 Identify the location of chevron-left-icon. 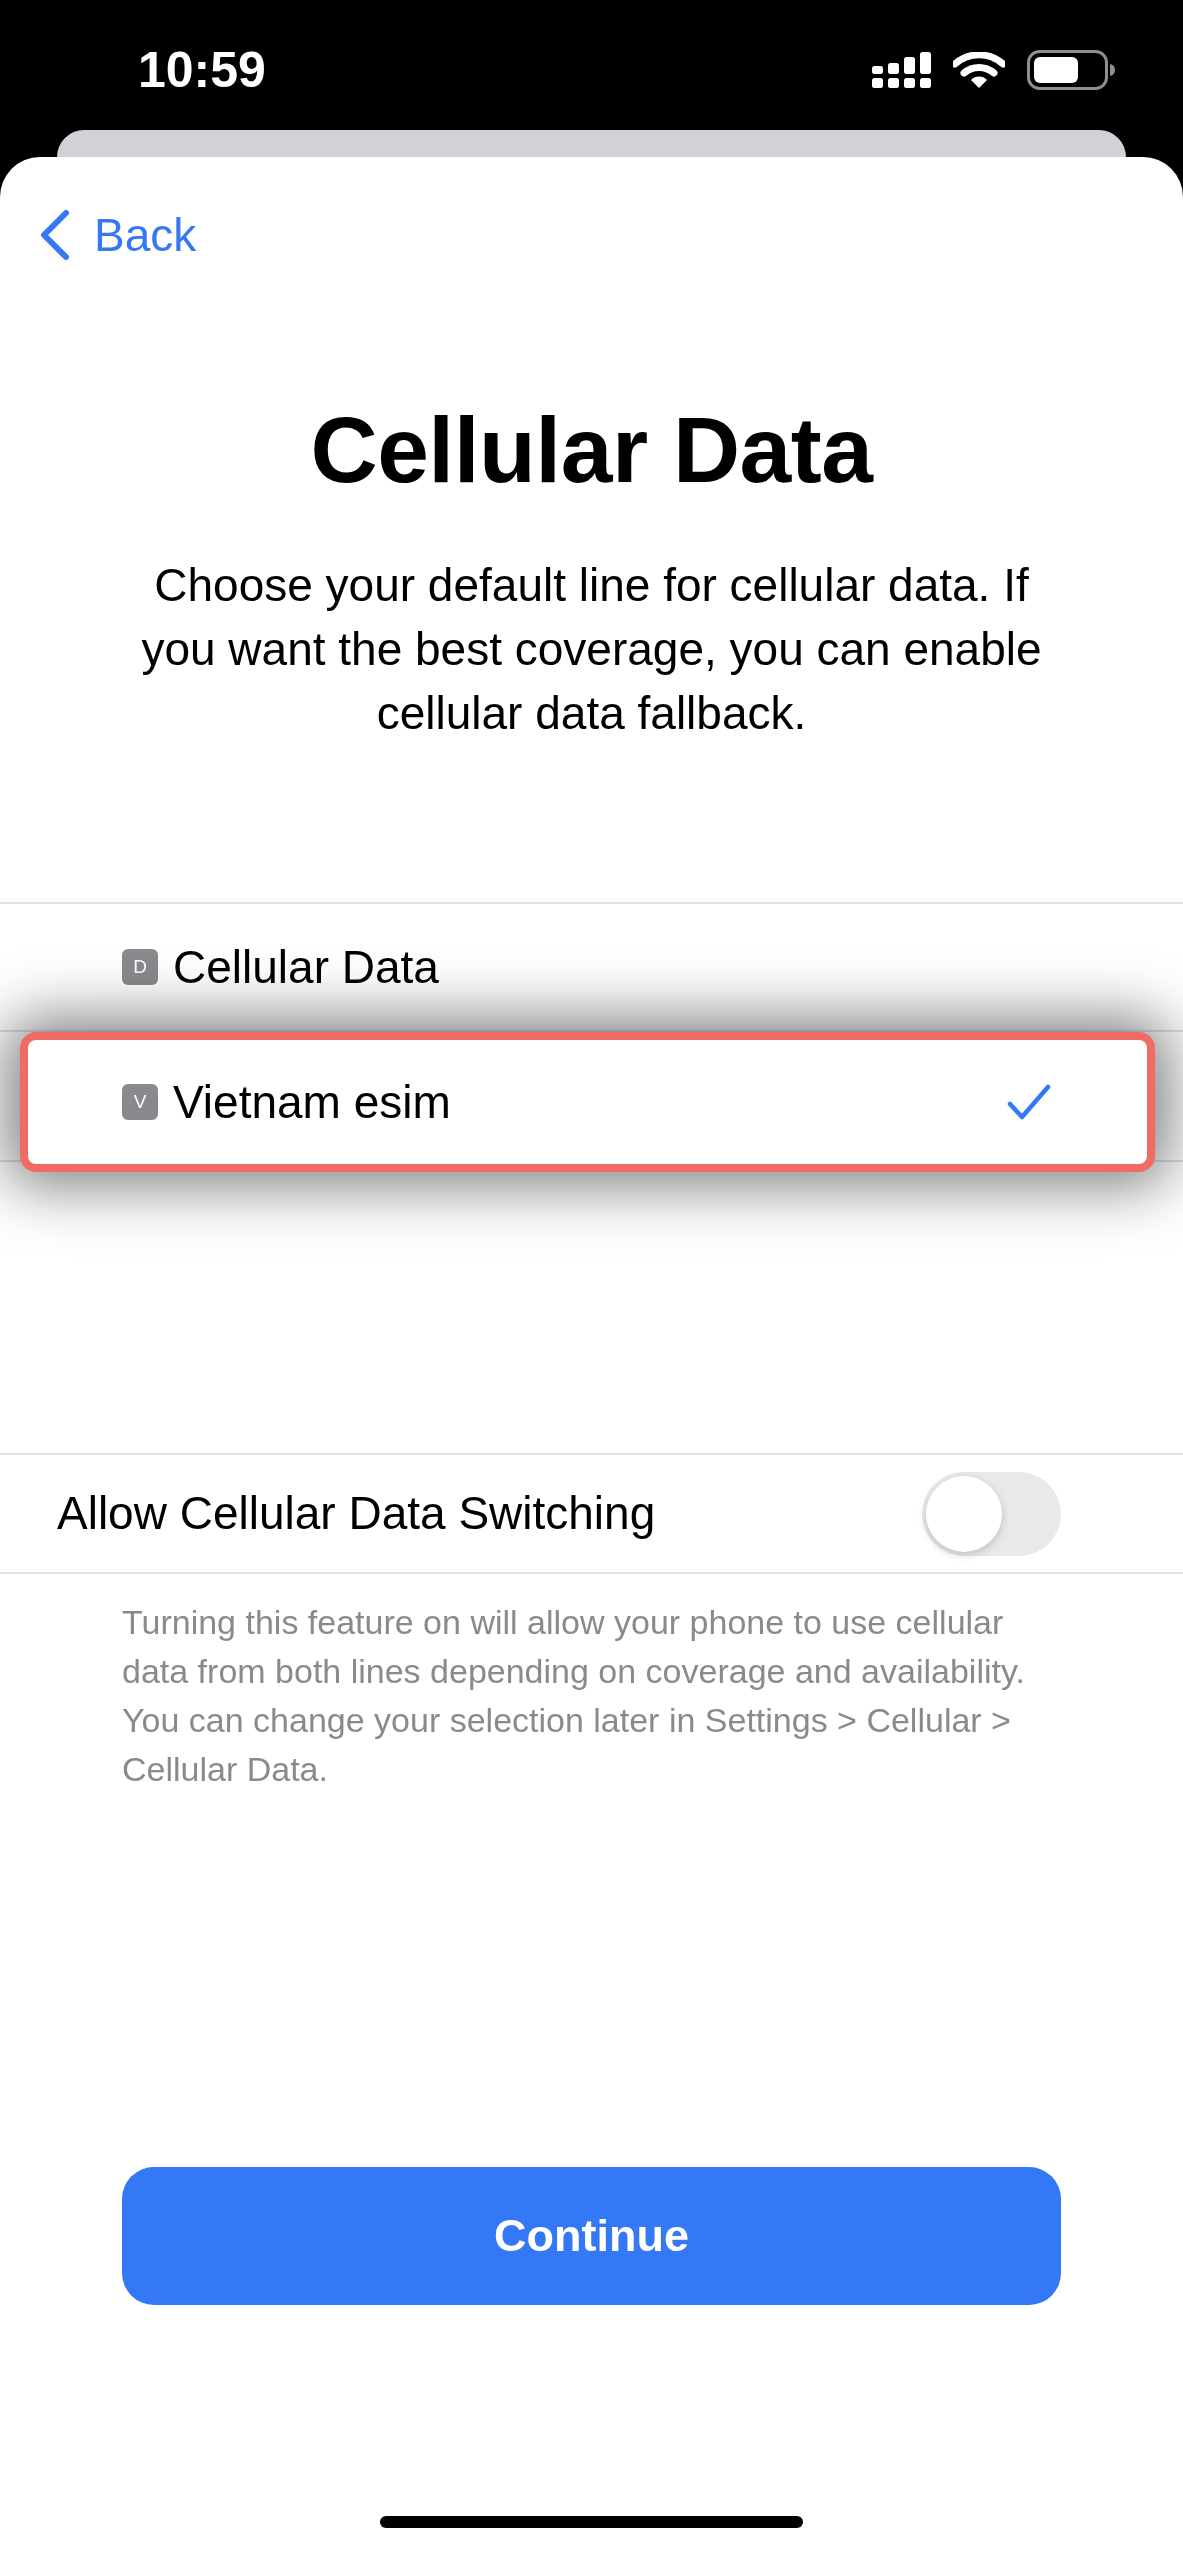
(55, 235).